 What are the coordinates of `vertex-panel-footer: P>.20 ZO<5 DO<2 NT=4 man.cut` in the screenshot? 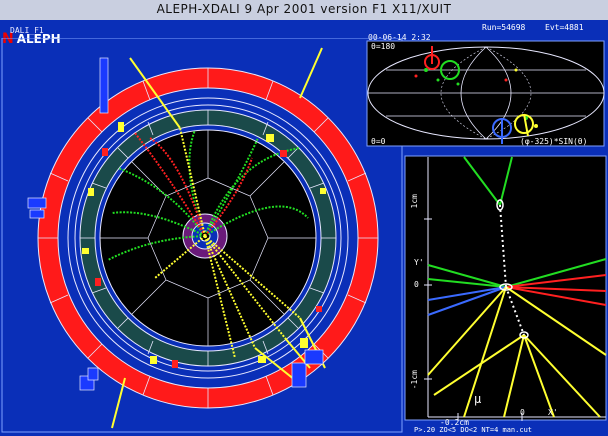 It's located at (473, 430).